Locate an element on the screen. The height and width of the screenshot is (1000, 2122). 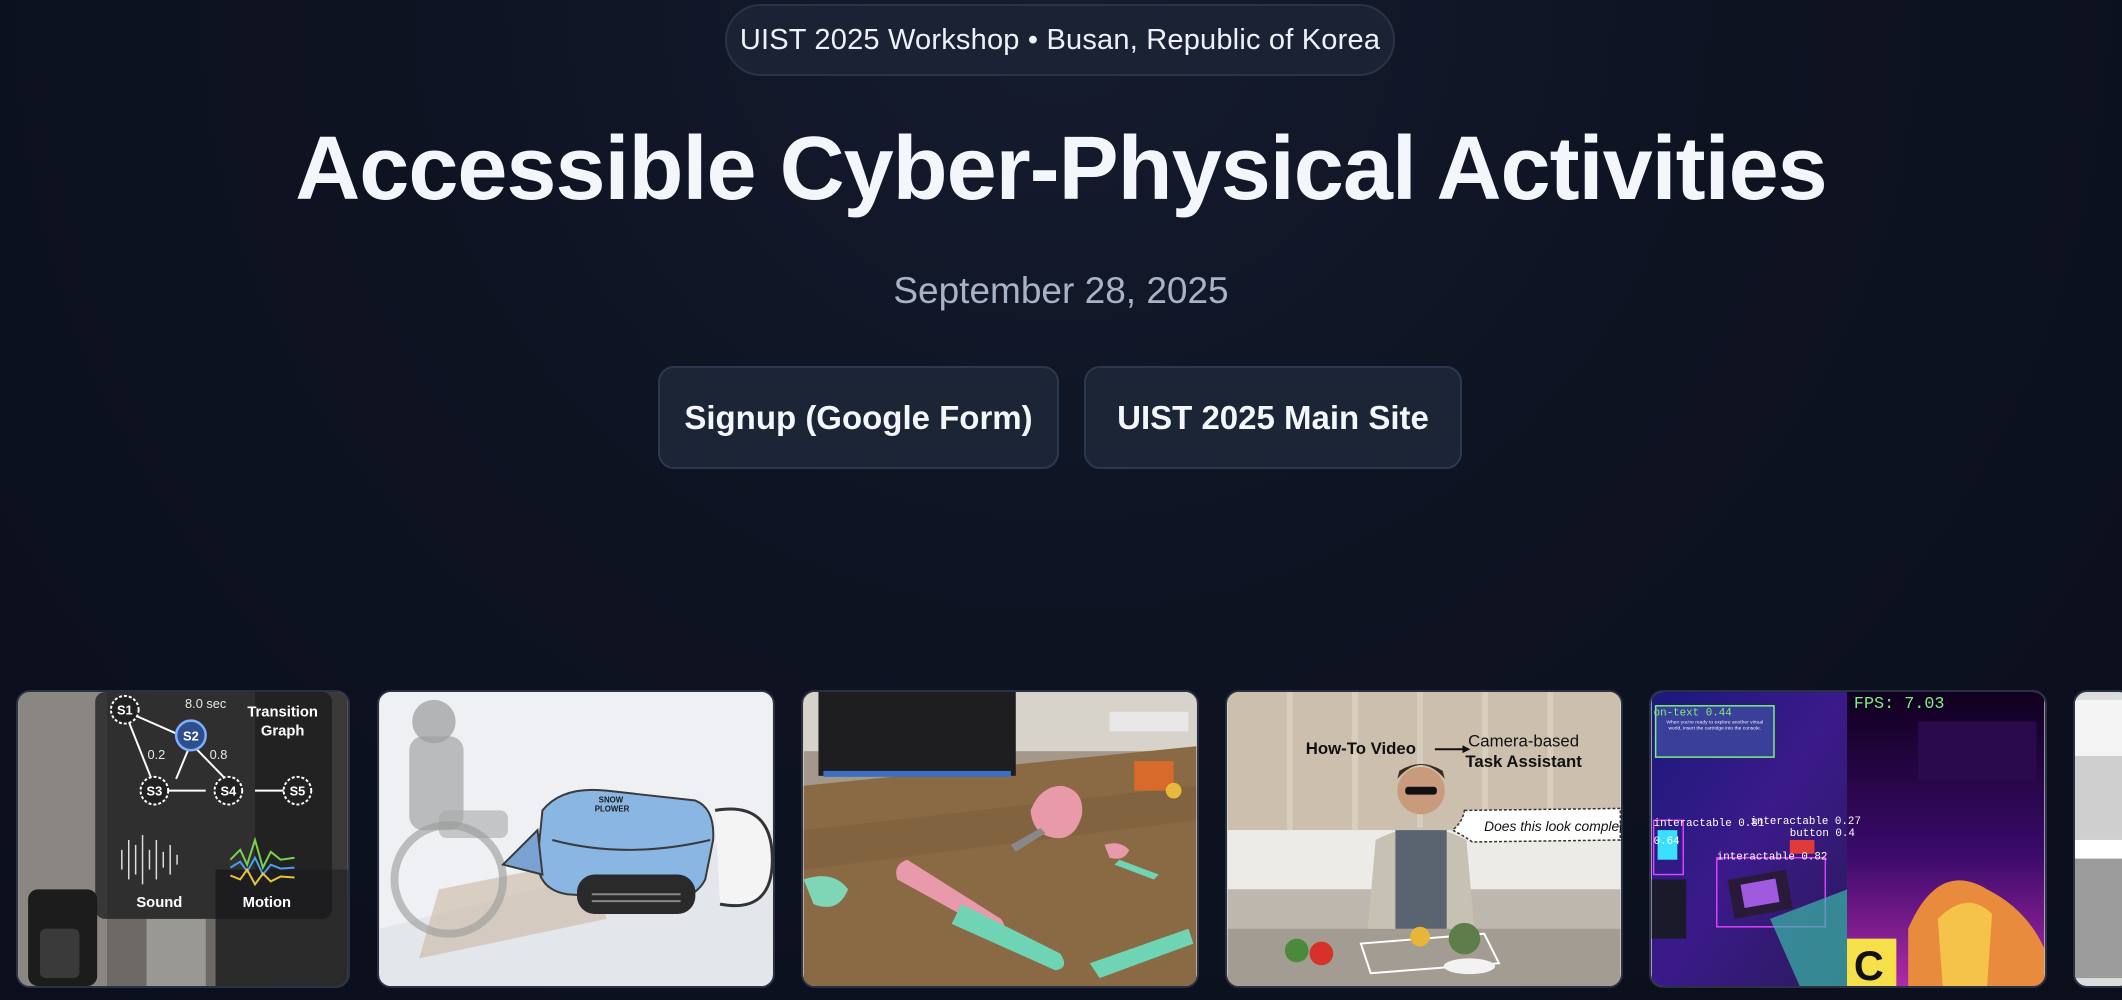
detection-e: 0.64 is located at coordinates (1667, 842).